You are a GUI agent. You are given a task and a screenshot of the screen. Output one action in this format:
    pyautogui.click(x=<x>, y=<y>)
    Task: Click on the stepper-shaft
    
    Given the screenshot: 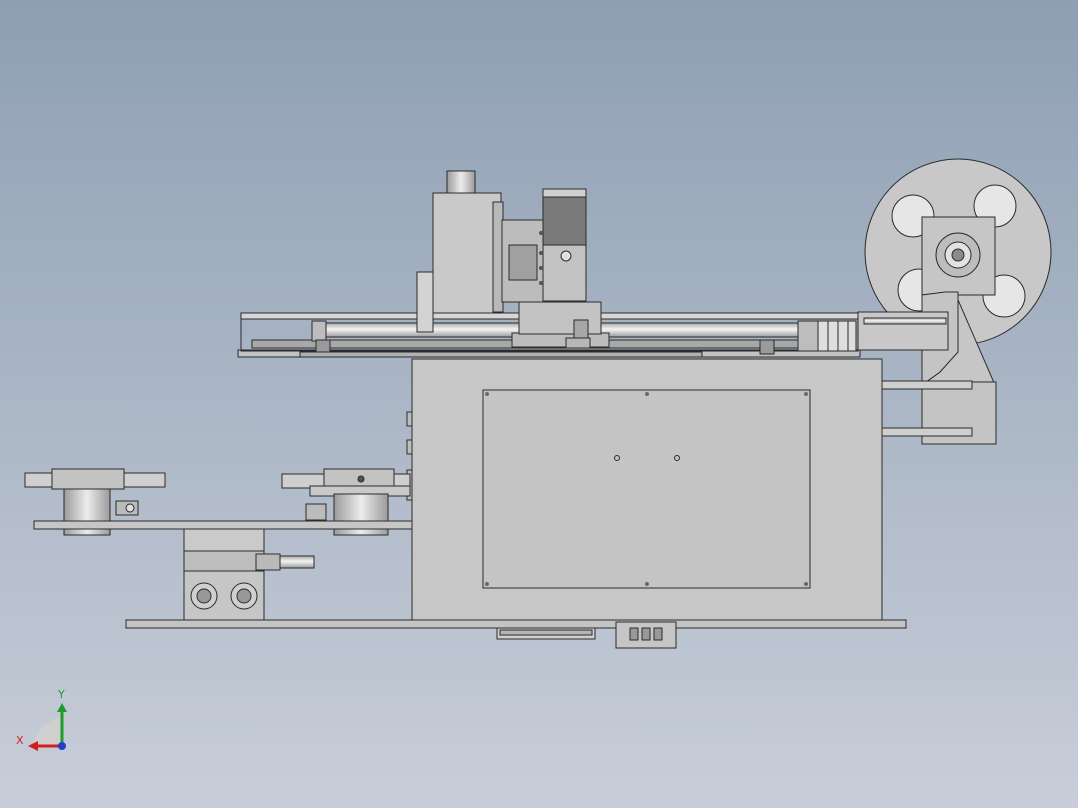 What is the action you would take?
    pyautogui.click(x=566, y=256)
    